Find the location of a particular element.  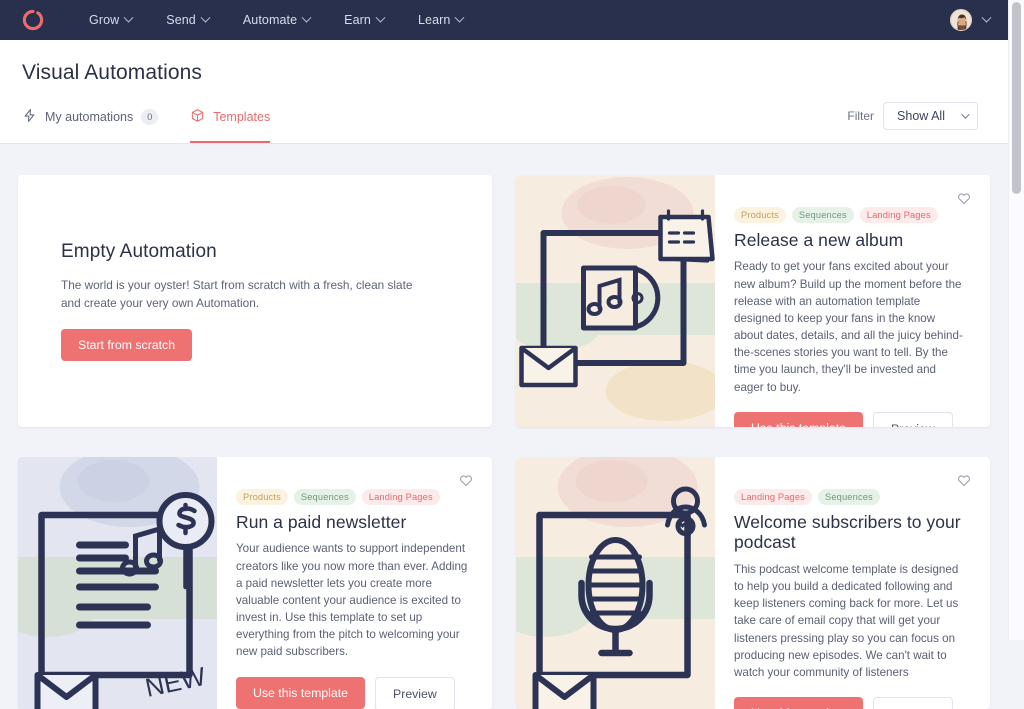

filter-select: Show All is located at coordinates (930, 116).